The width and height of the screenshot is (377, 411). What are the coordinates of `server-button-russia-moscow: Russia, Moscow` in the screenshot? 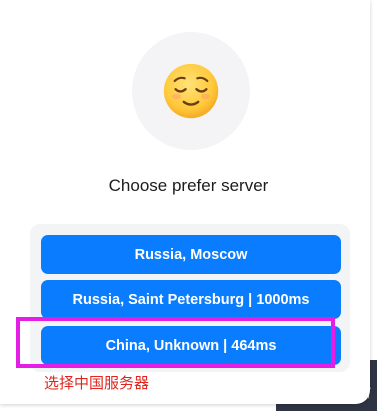 It's located at (191, 254).